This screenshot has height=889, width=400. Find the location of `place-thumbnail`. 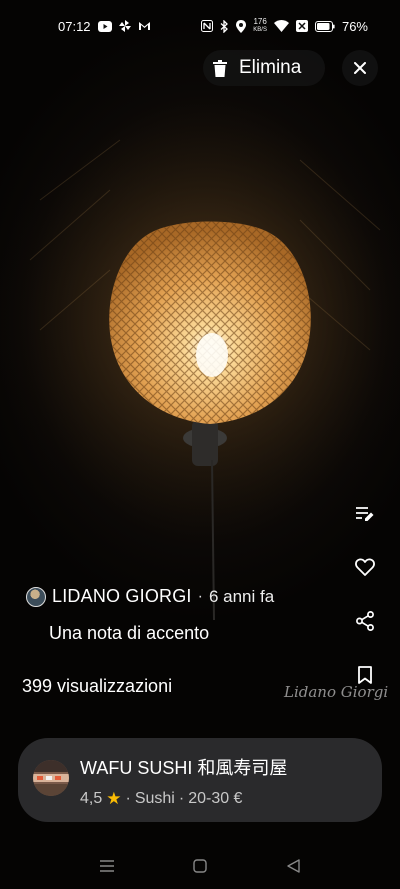

place-thumbnail is located at coordinates (51, 778).